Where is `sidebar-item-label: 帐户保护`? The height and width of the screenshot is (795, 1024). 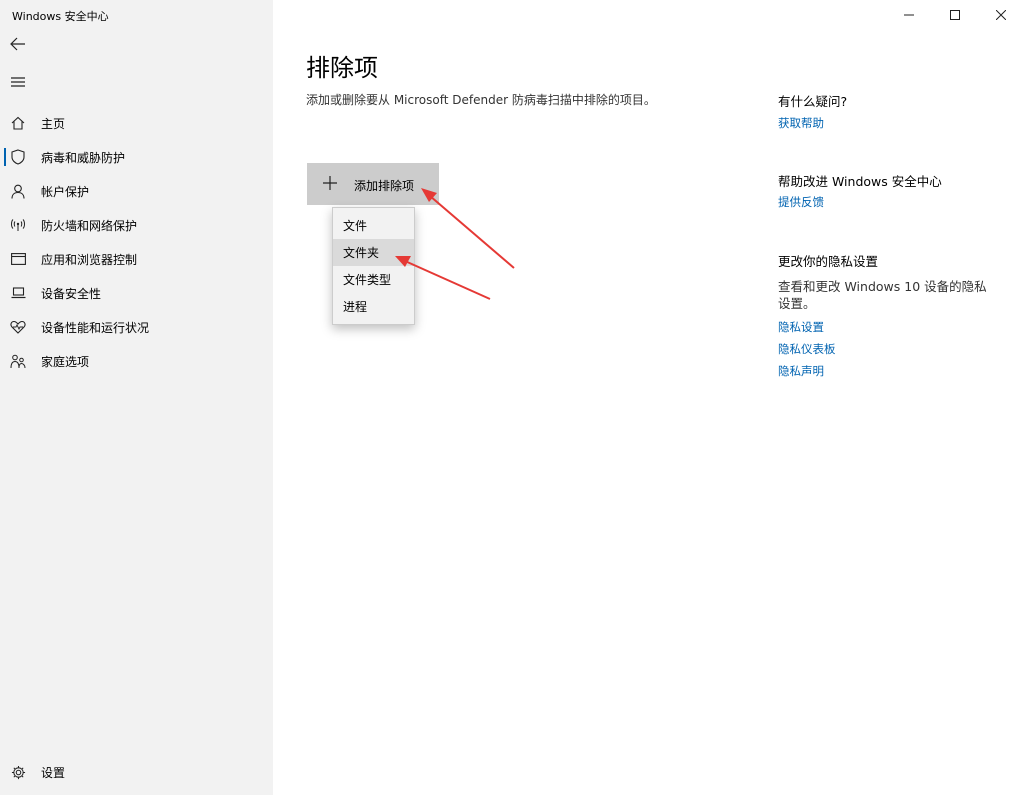
sidebar-item-label: 帐户保护 is located at coordinates (65, 192).